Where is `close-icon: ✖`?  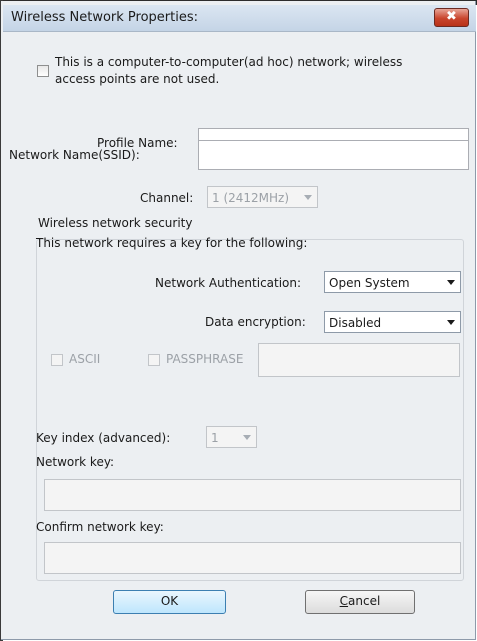 close-icon: ✖ is located at coordinates (451, 16).